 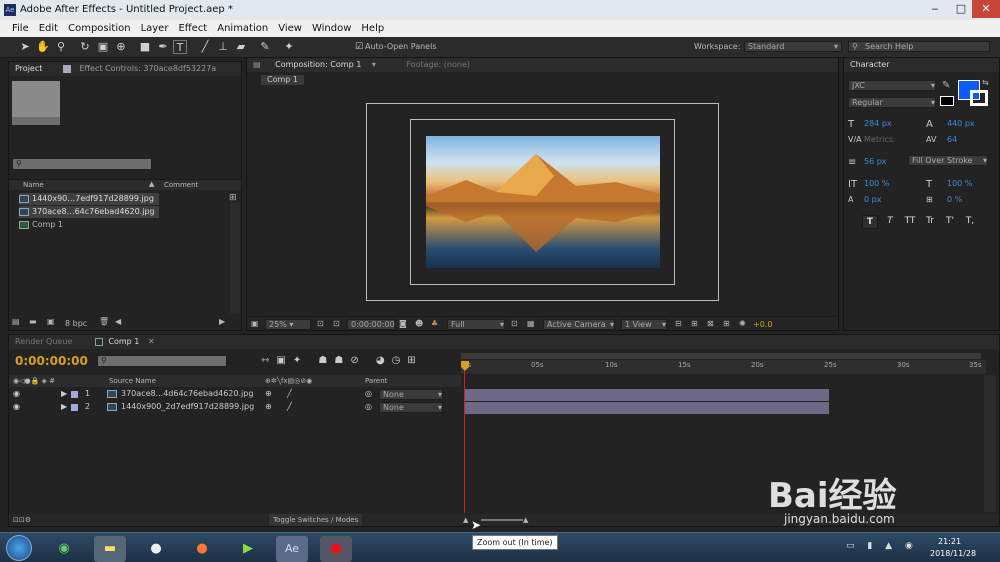 What do you see at coordinates (336, 549) in the screenshot?
I see `recorder-icon: ●` at bounding box center [336, 549].